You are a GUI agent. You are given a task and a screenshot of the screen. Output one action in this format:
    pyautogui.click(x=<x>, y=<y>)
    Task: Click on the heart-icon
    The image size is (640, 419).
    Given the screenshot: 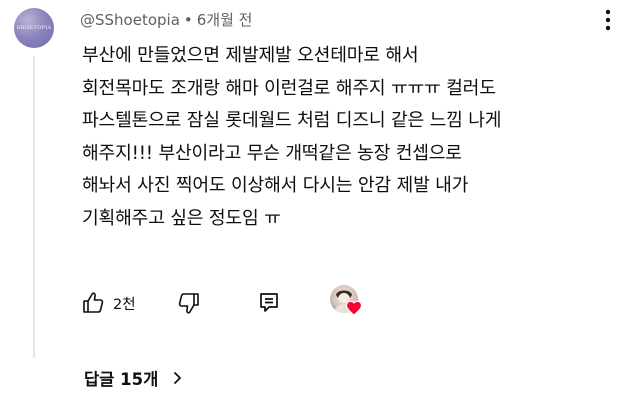 What is the action you would take?
    pyautogui.click(x=353, y=308)
    